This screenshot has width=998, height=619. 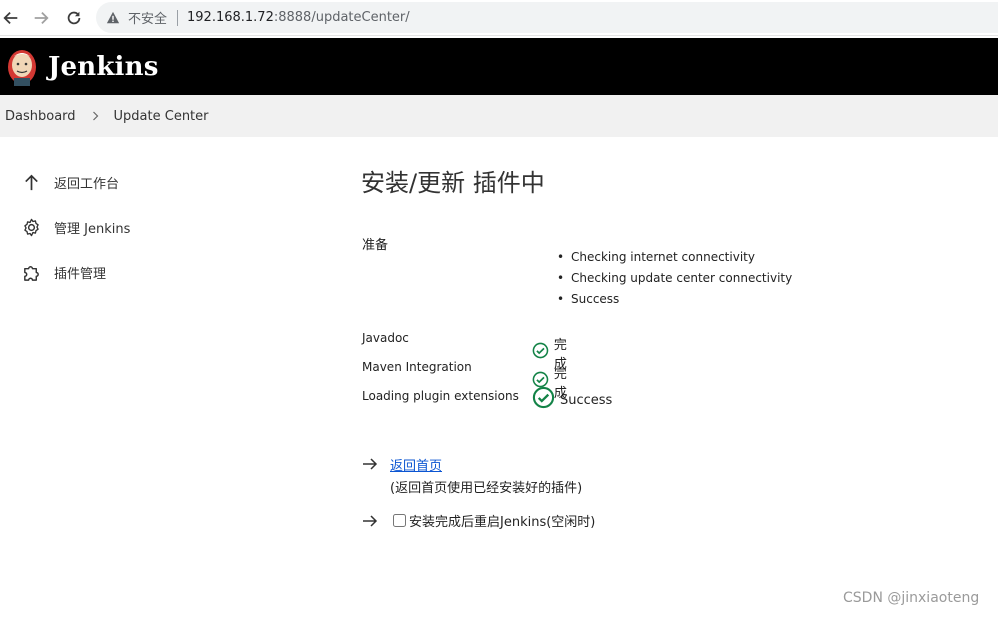 I want to click on breadcrumb-update-center: Update Center, so click(x=161, y=116).